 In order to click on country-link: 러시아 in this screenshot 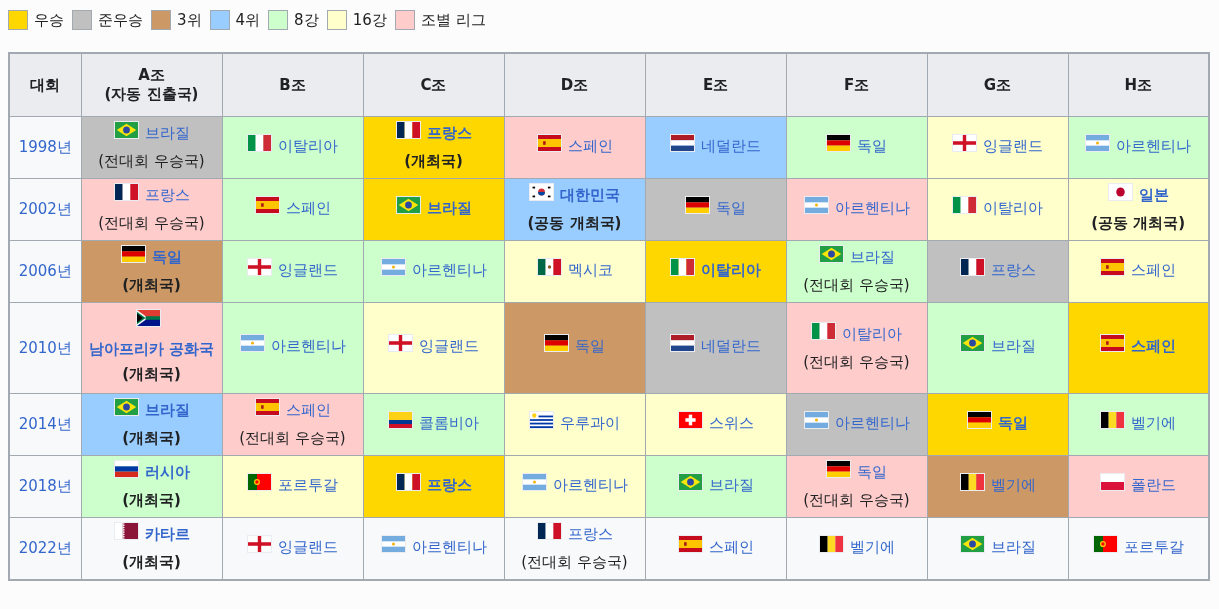, I will do `click(167, 472)`.